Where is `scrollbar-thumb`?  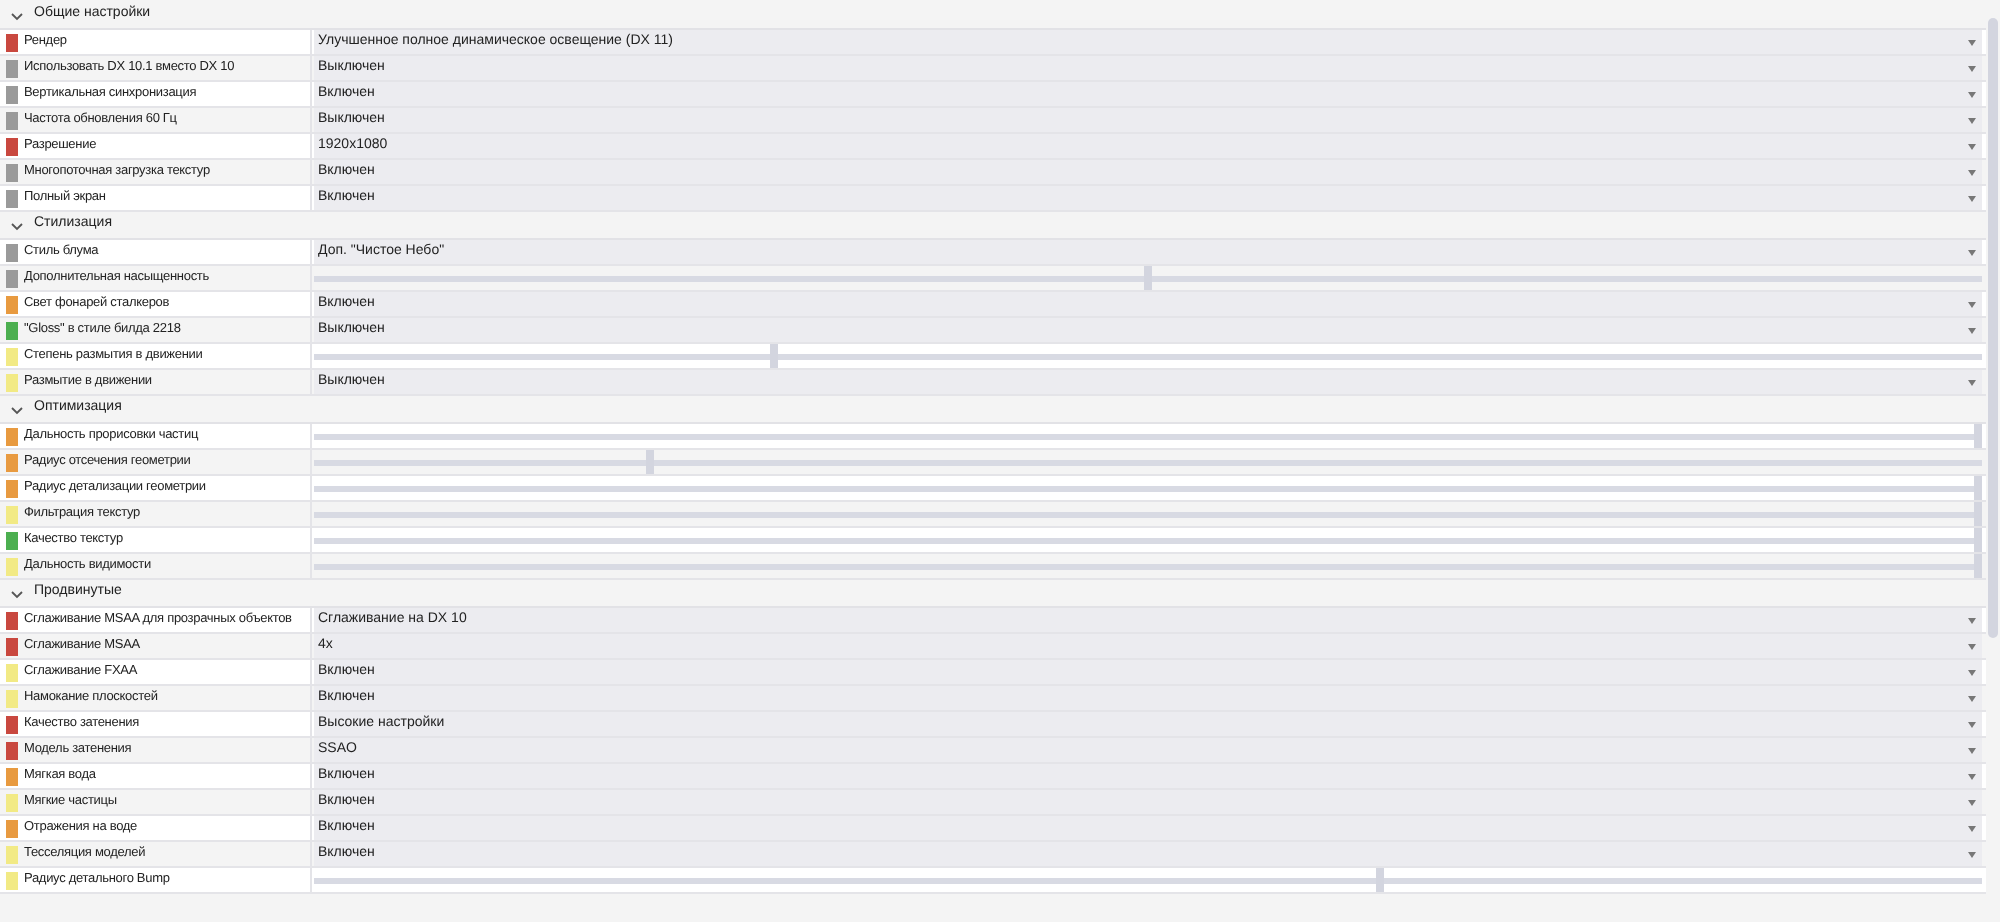
scrollbar-thumb is located at coordinates (1993, 328).